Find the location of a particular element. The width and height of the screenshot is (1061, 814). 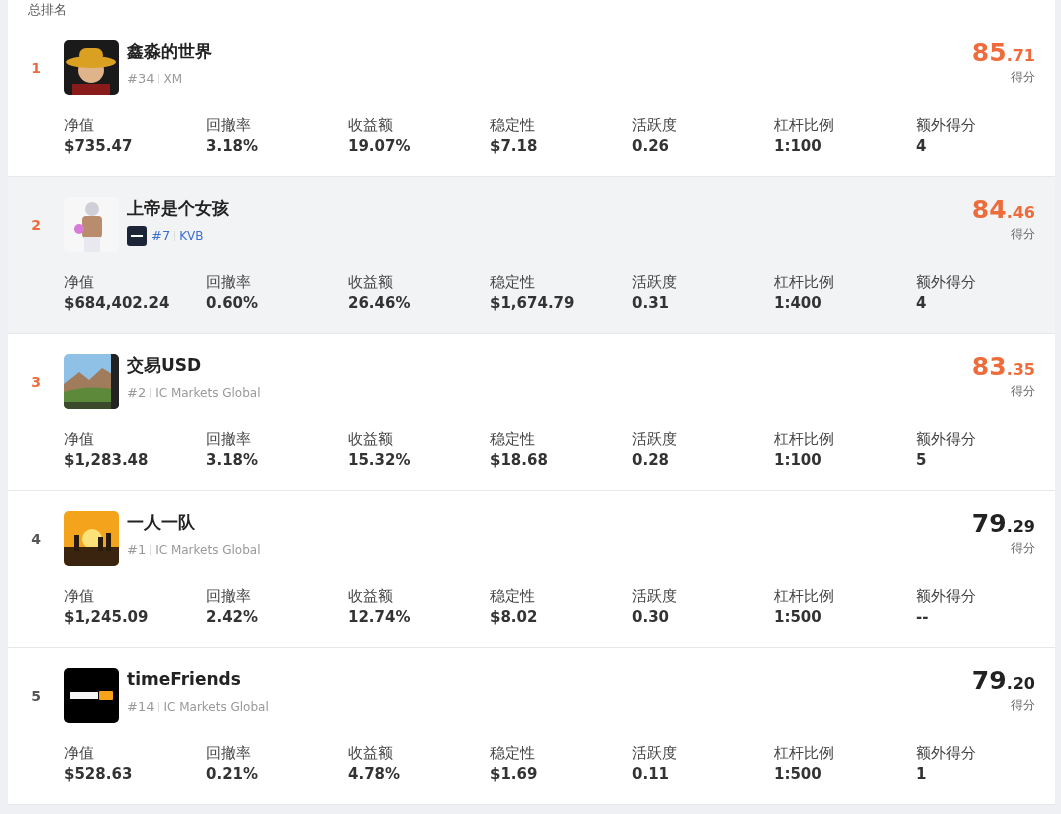

score-decimal: .71 is located at coordinates (1020, 55).